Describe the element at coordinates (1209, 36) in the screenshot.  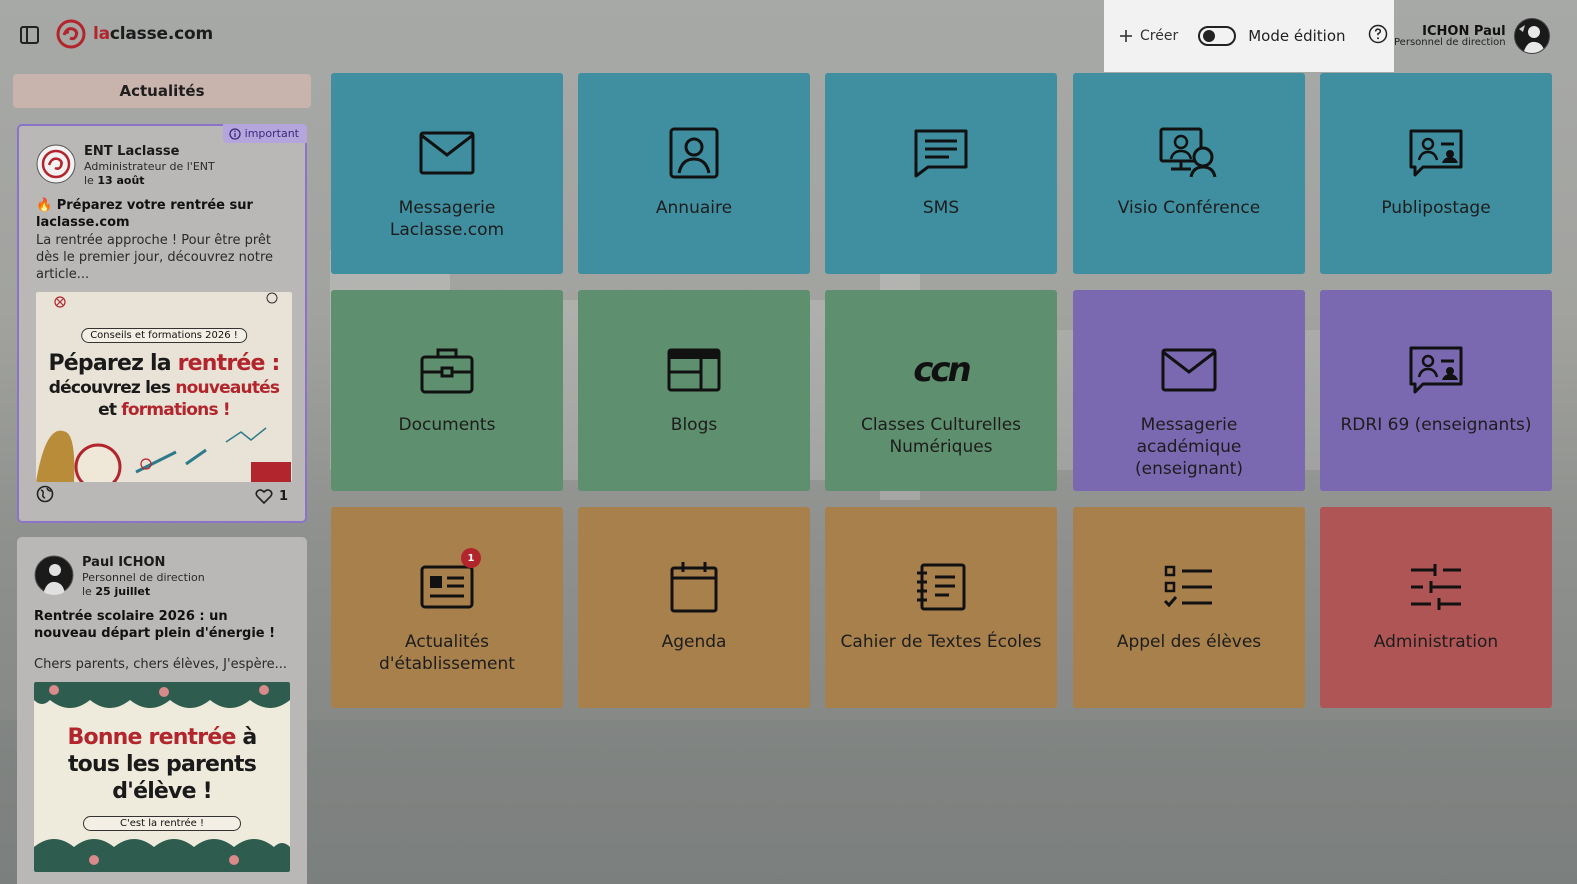
I see `toggle-knob` at that location.